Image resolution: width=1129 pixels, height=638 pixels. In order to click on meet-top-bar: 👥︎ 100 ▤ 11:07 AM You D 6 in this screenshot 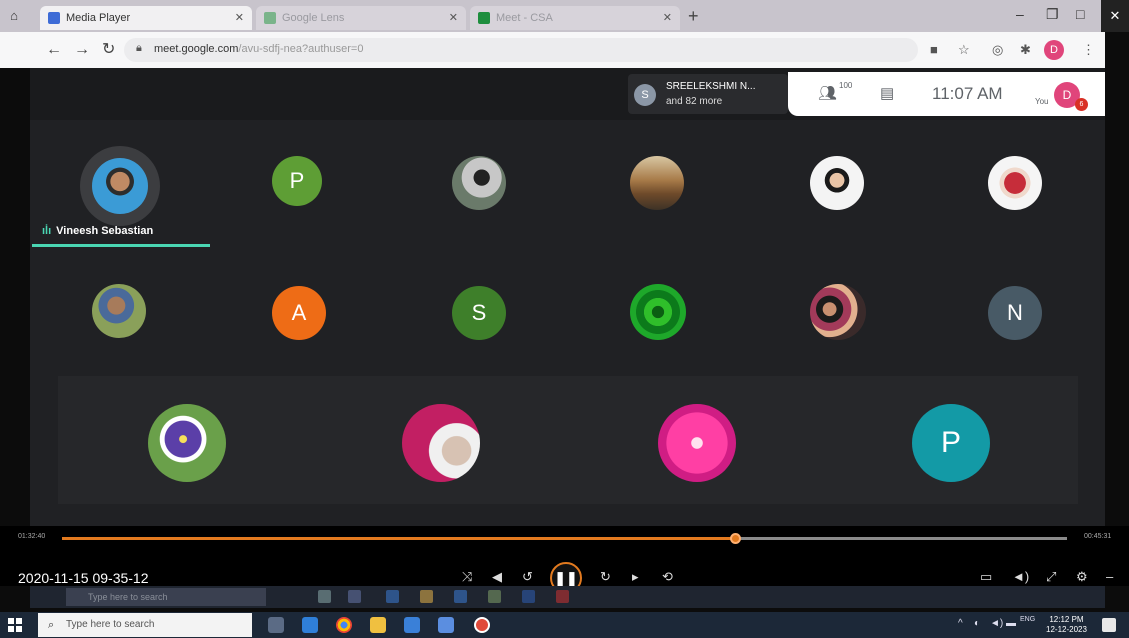, I will do `click(946, 94)`.